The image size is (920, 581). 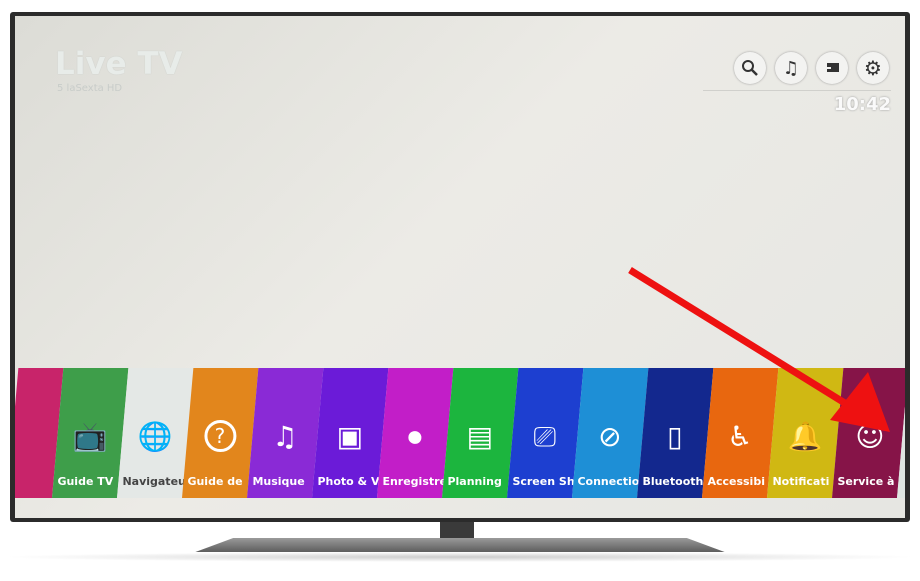 I want to click on arrow-shaft, so click(x=739, y=337).